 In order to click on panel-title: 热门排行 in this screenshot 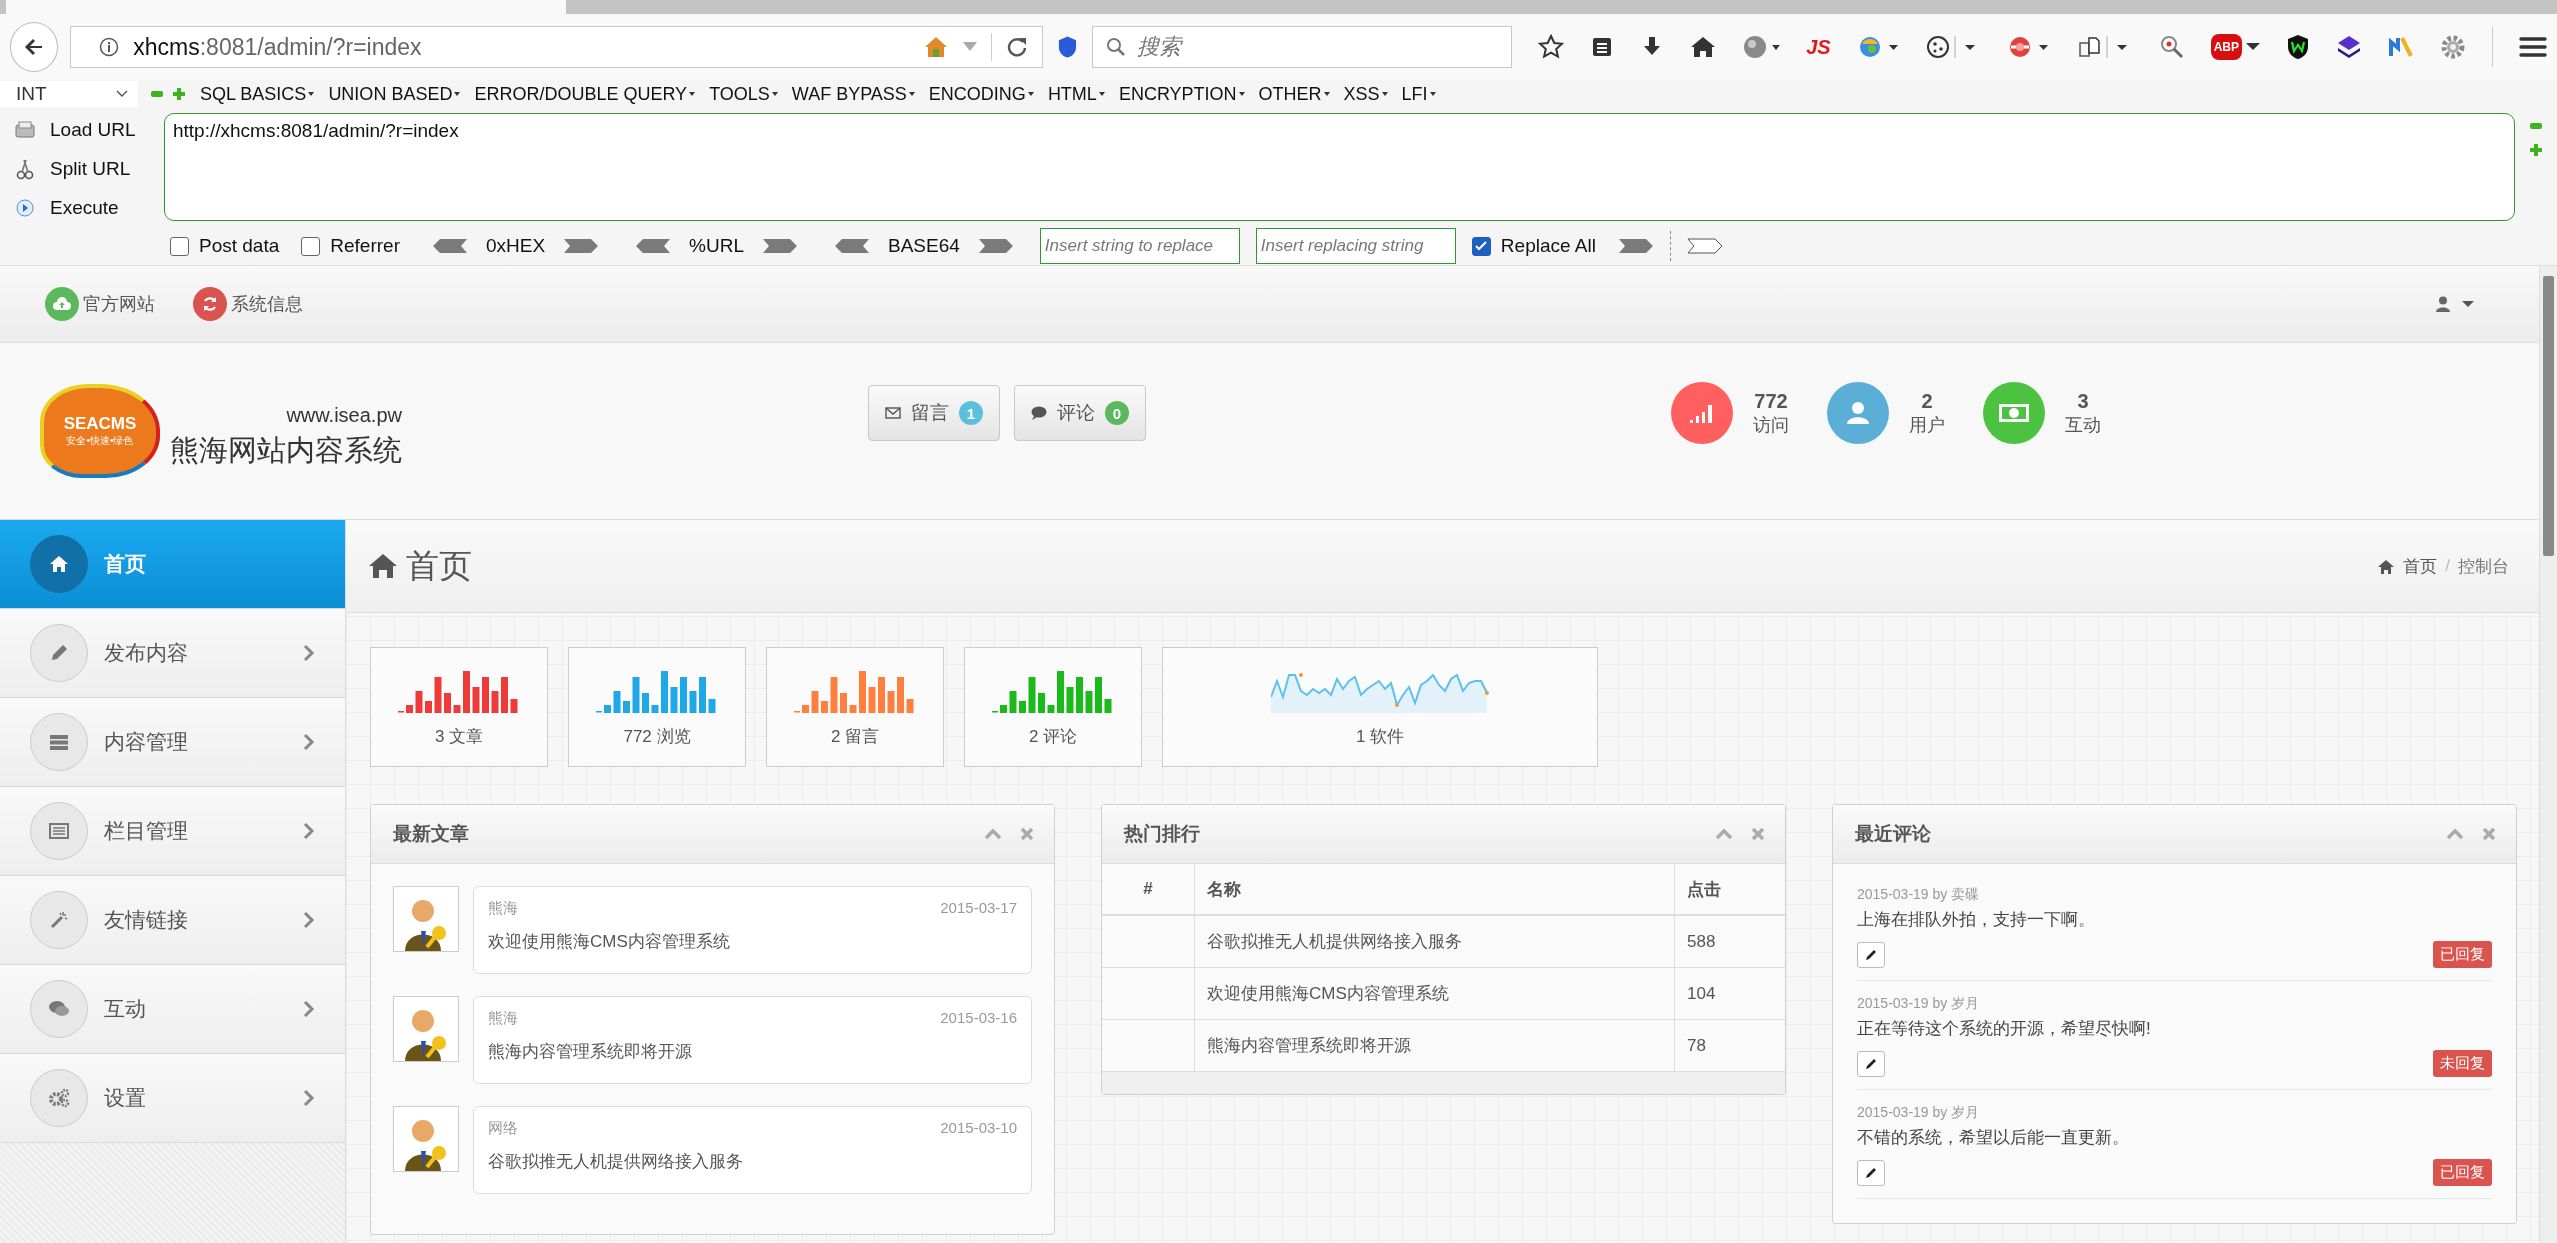, I will do `click(1162, 834)`.